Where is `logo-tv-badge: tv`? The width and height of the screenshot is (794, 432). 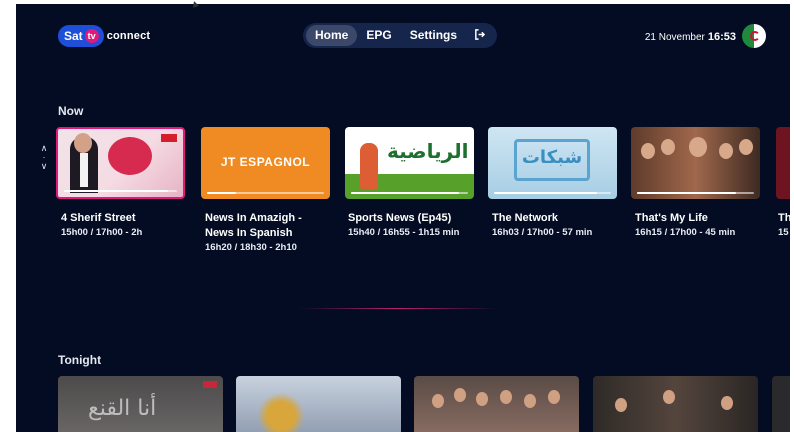 logo-tv-badge: tv is located at coordinates (91, 36).